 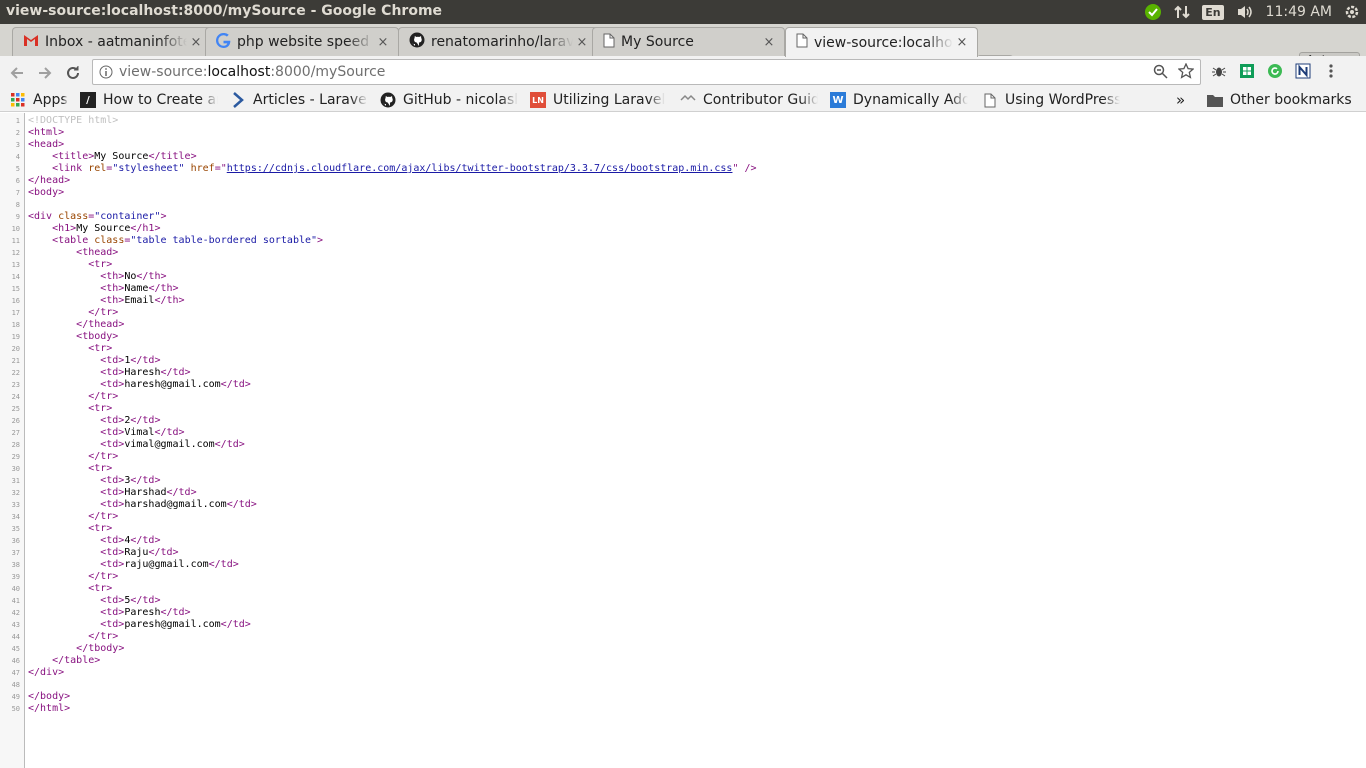 What do you see at coordinates (378, 217) in the screenshot?
I see `source-line: 9 <div class="container">` at bounding box center [378, 217].